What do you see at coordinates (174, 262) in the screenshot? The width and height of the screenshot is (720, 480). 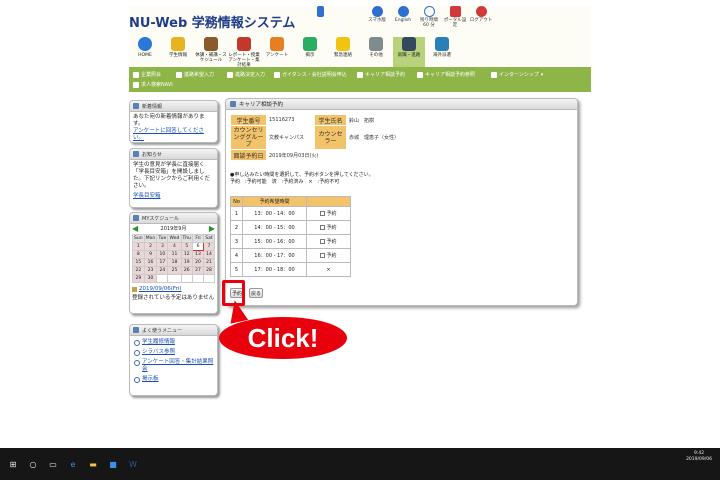 I see `calendar-day: 18` at bounding box center [174, 262].